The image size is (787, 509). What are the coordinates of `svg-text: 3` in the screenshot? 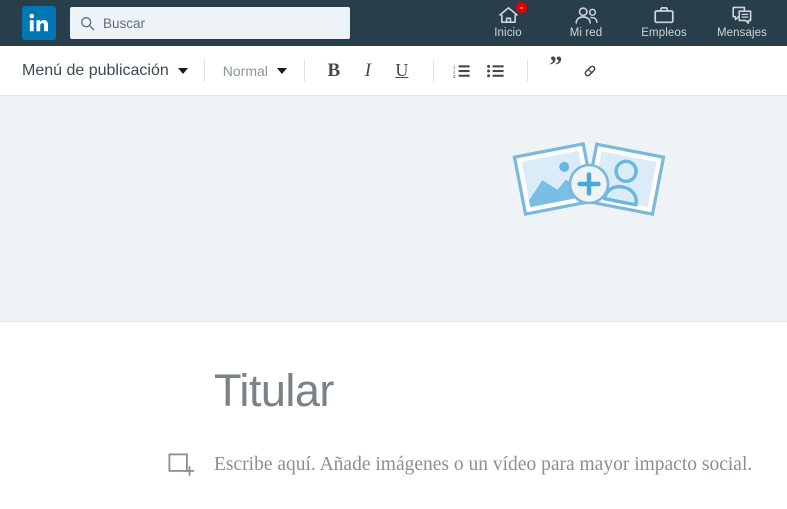 It's located at (454, 76).